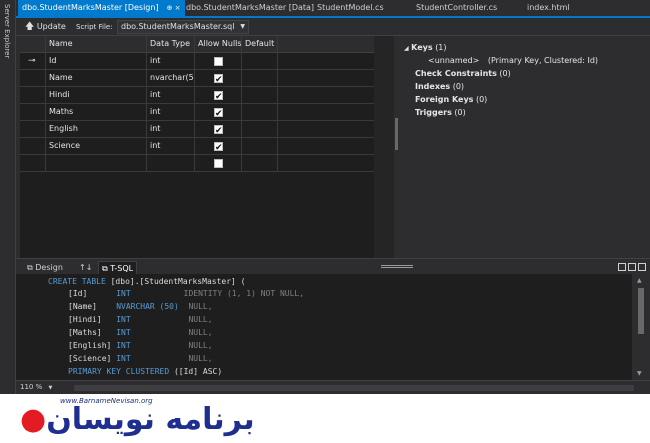 The image size is (650, 443). Describe the element at coordinates (96, 61) in the screenshot. I see `column-name-cell: Id` at that location.